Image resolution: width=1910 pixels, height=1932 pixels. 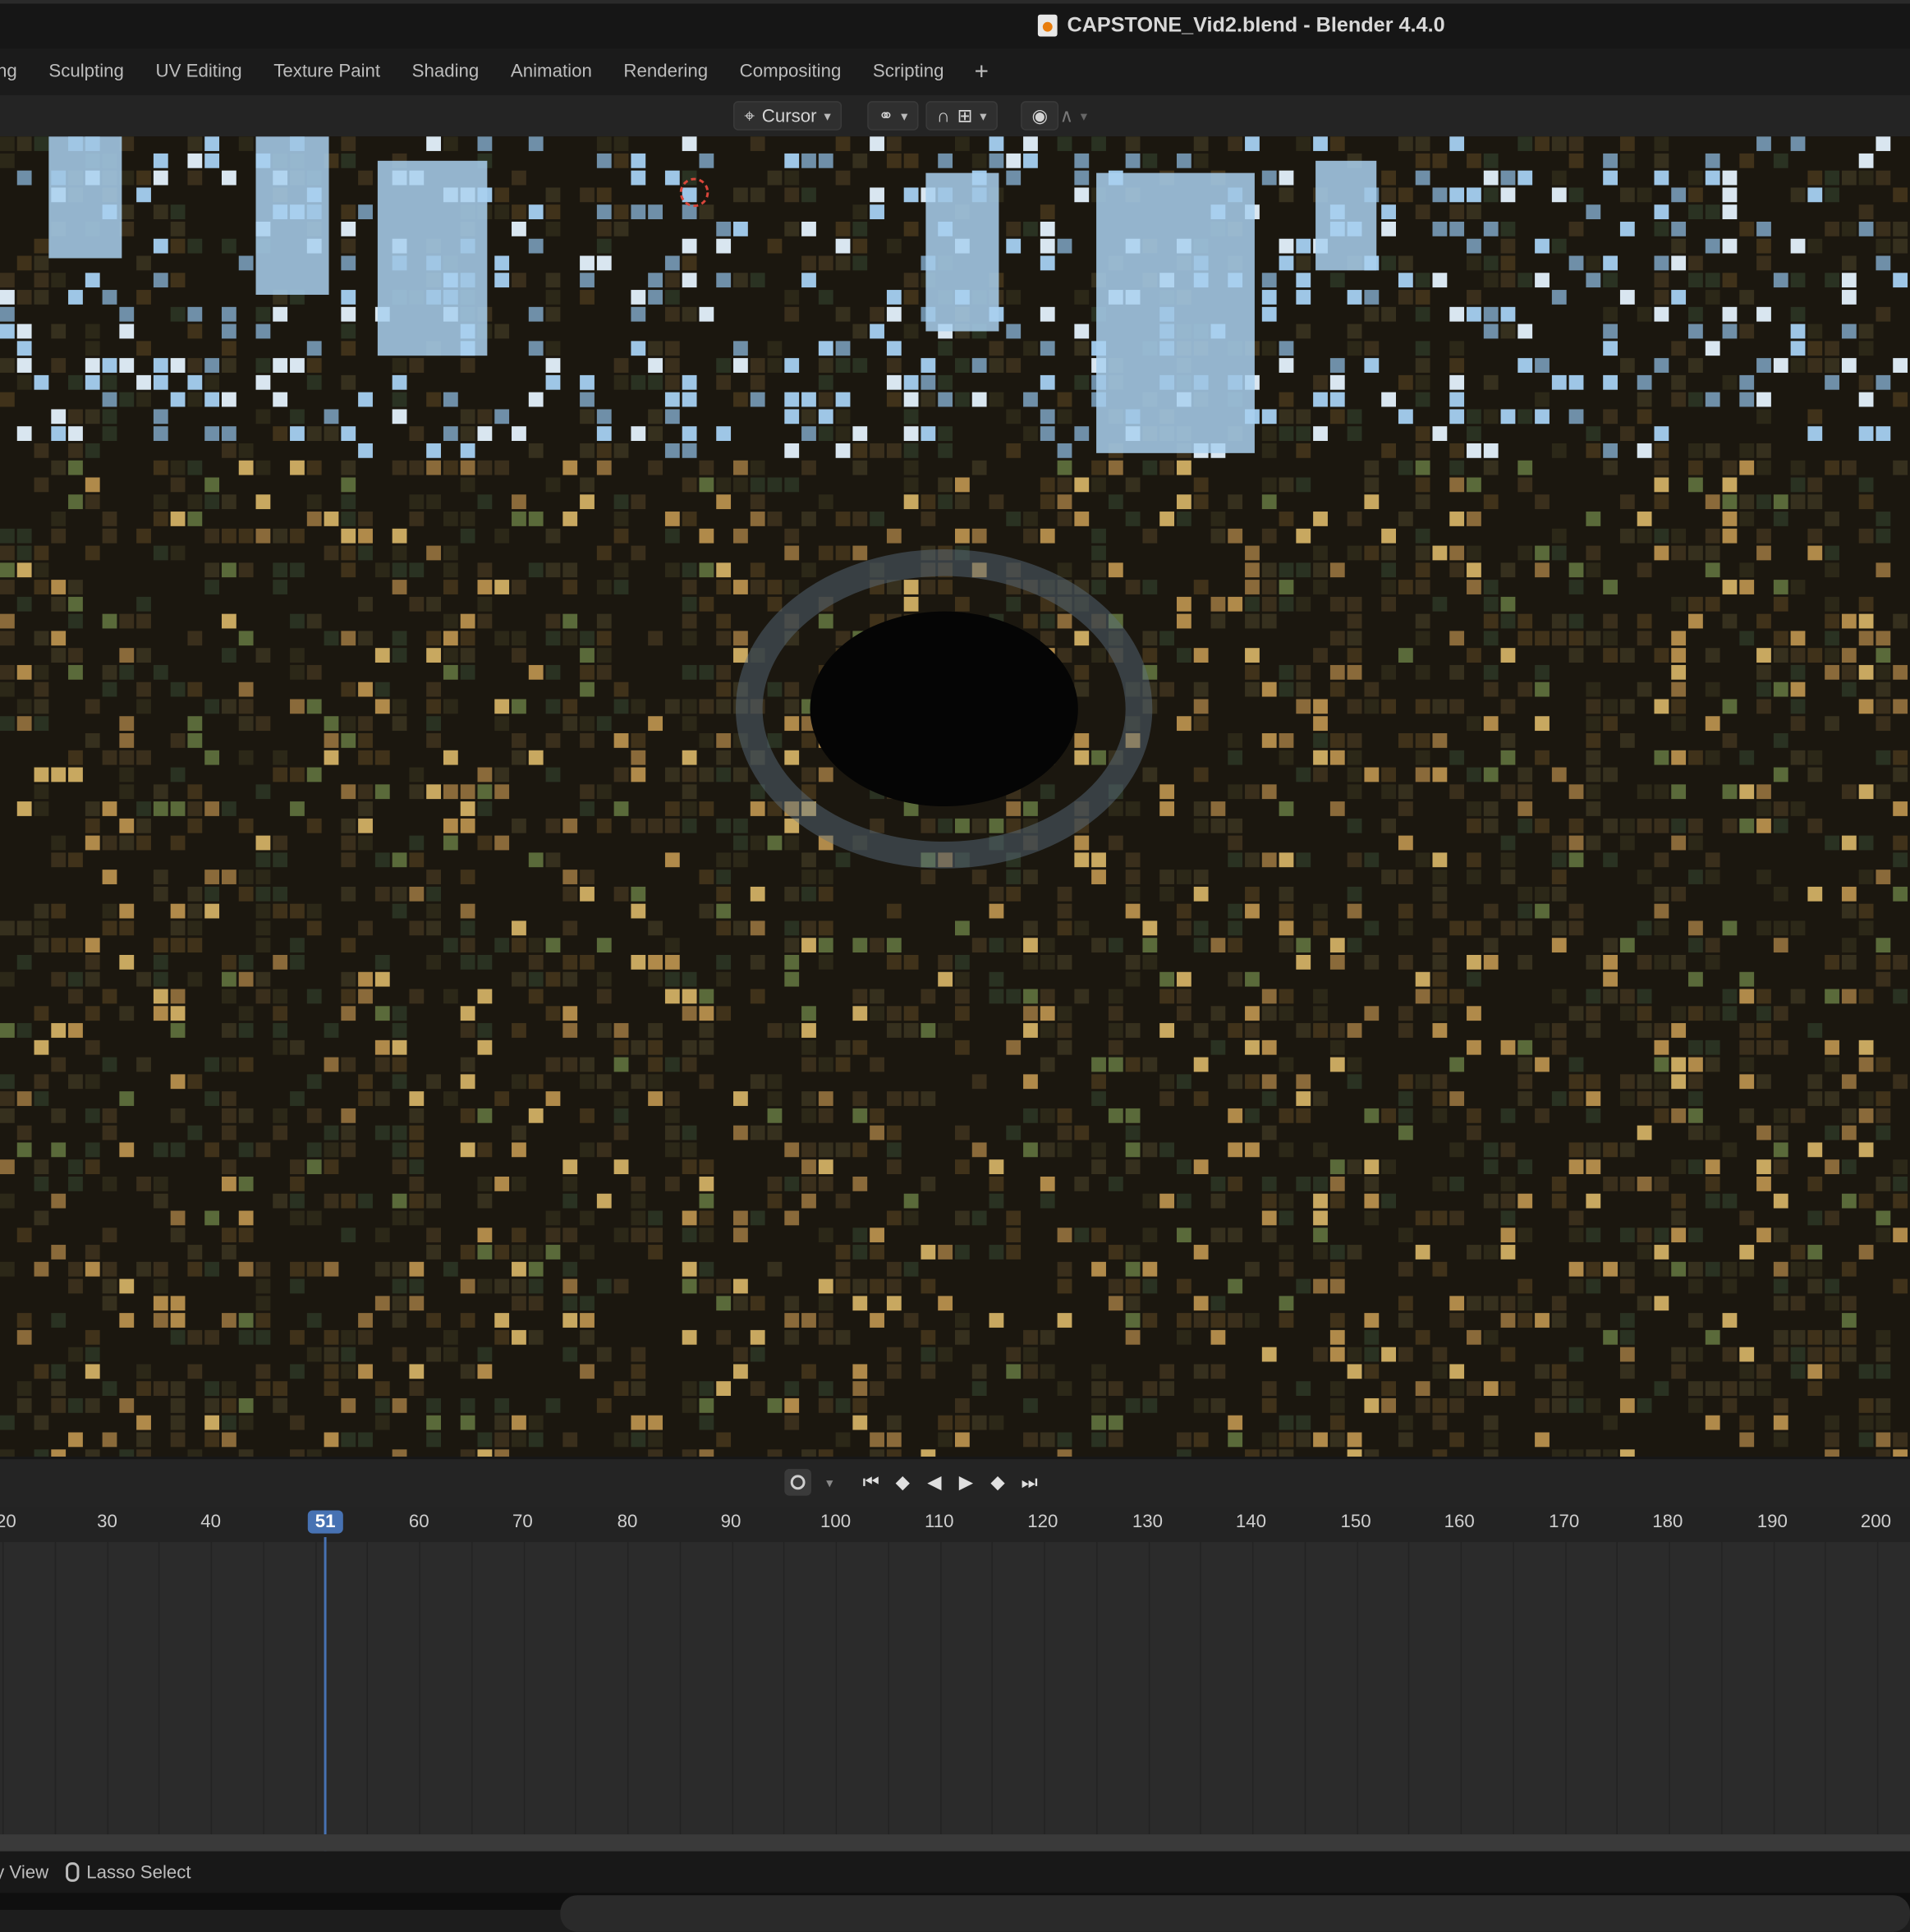 What do you see at coordinates (327, 71) in the screenshot?
I see `tab-texture-paint: Texture Paint` at bounding box center [327, 71].